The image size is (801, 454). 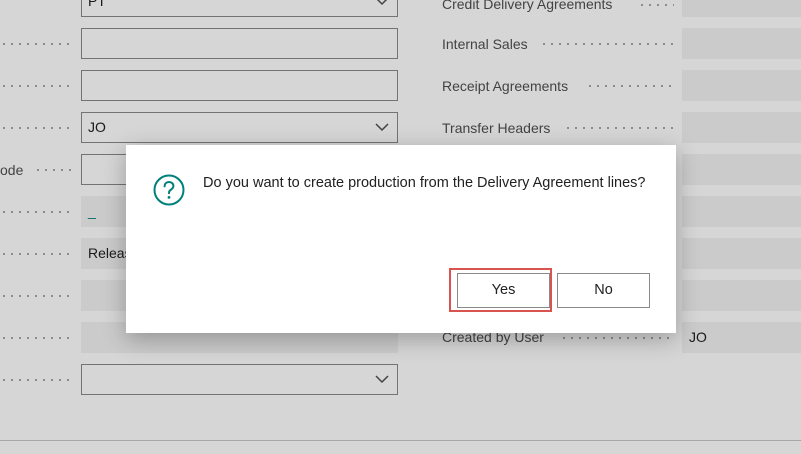 What do you see at coordinates (503, 290) in the screenshot?
I see `yes-button: Yes` at bounding box center [503, 290].